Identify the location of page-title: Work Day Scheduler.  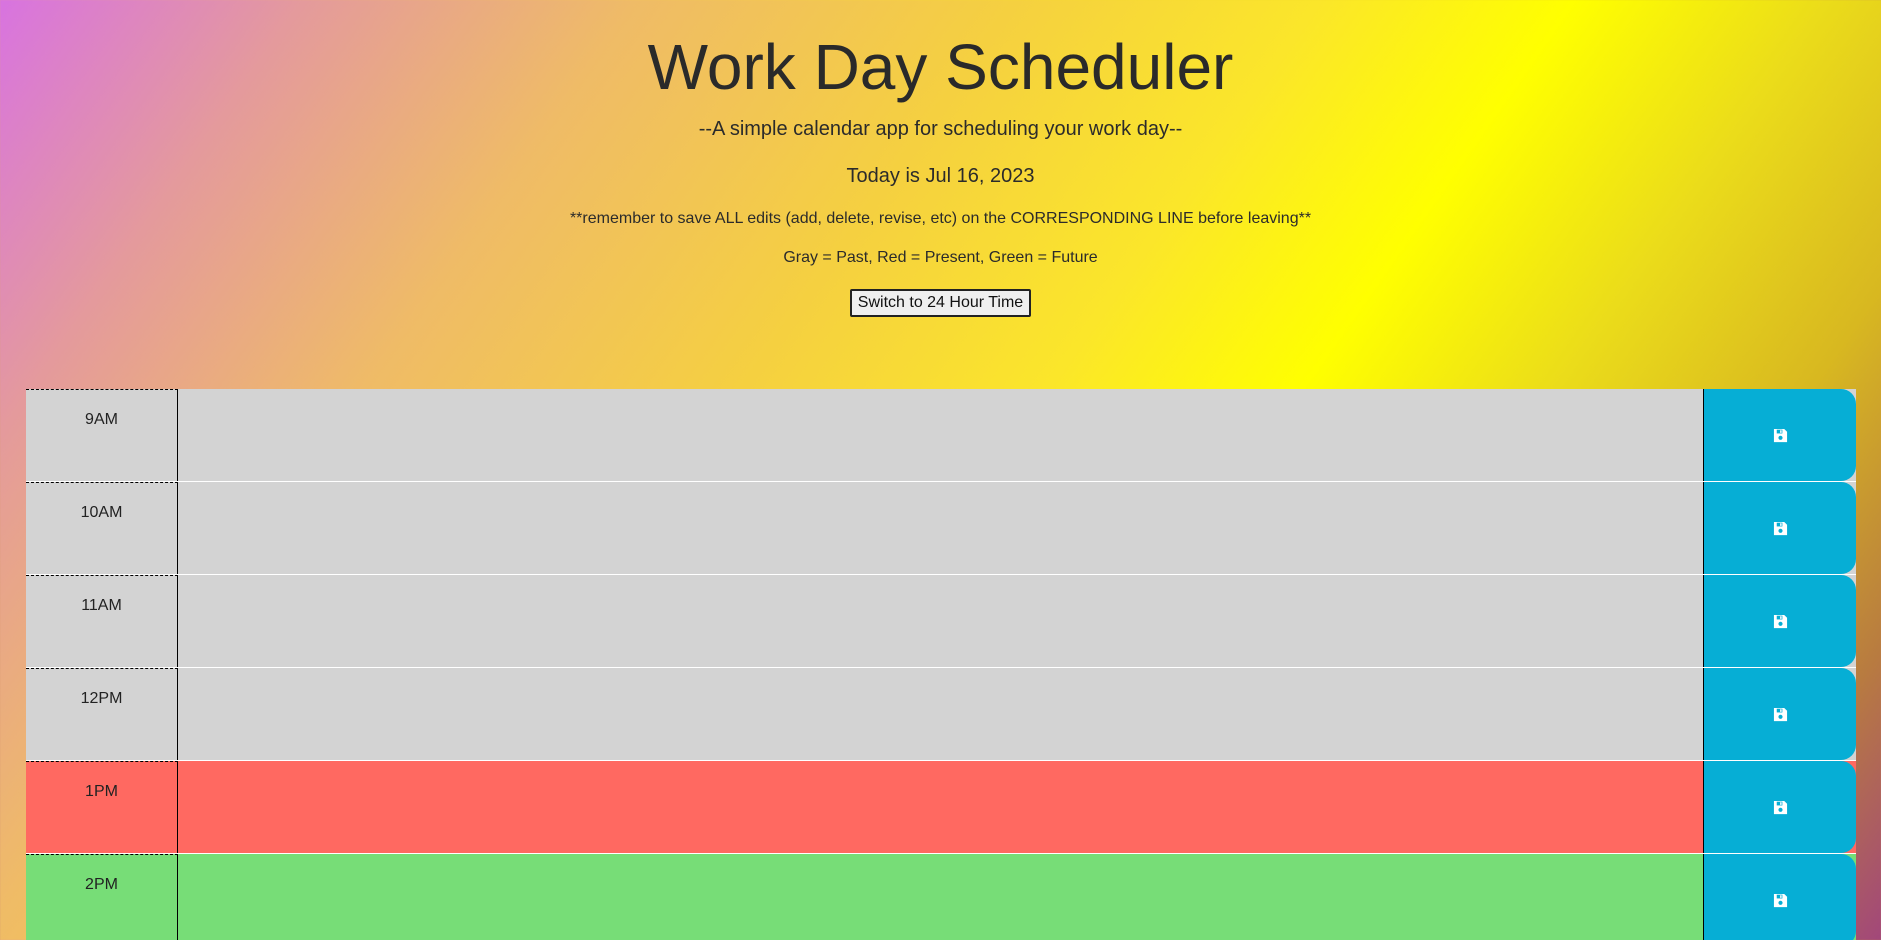
(940, 67).